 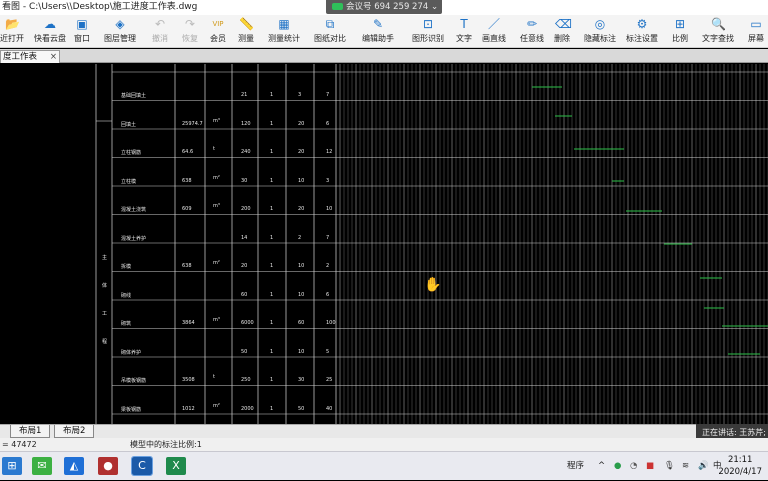 What do you see at coordinates (601, 466) in the screenshot?
I see `chevron-up-icon: ^` at bounding box center [601, 466].